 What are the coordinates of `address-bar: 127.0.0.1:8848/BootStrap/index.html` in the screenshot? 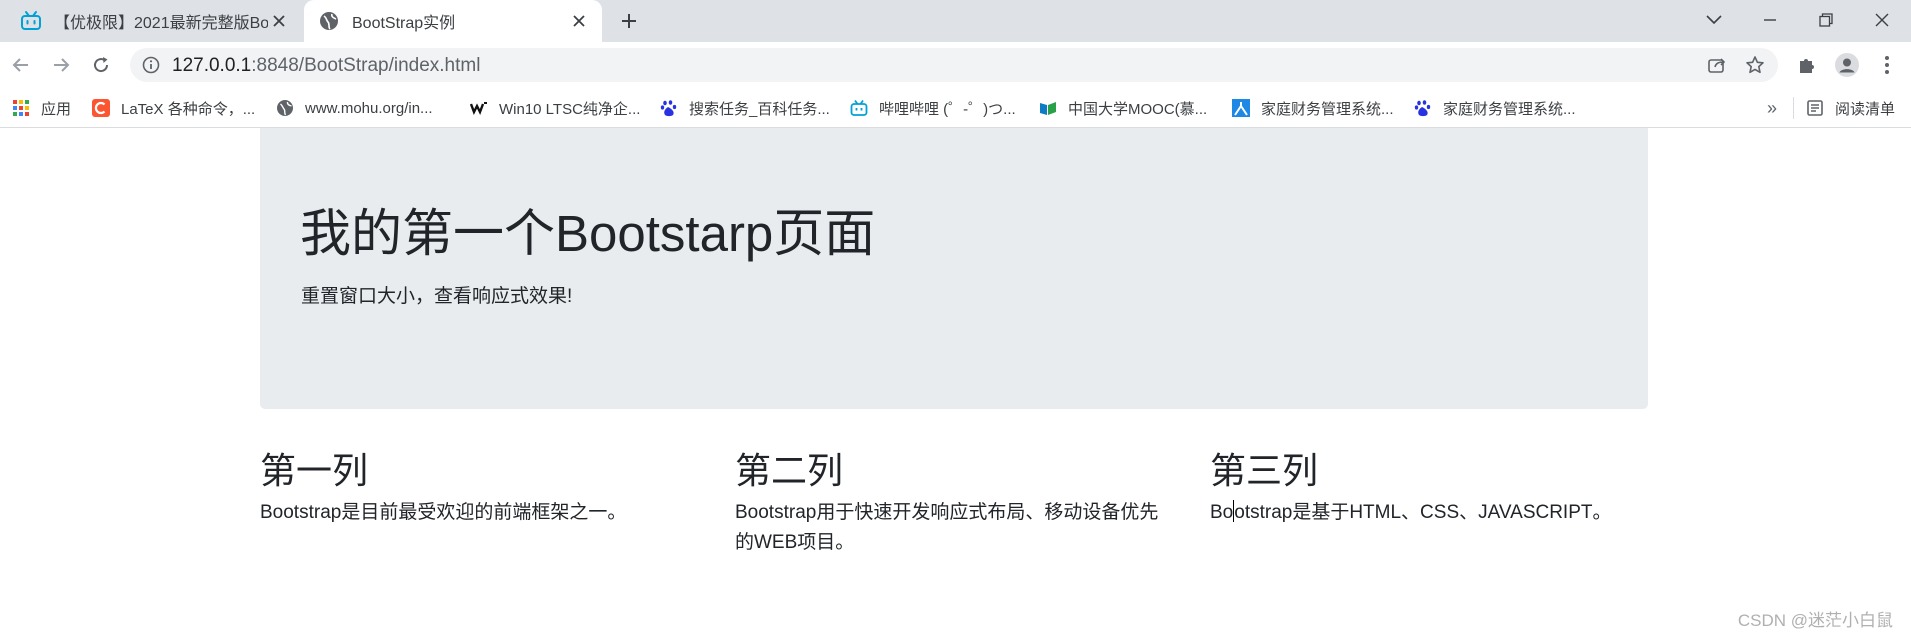 It's located at (954, 65).